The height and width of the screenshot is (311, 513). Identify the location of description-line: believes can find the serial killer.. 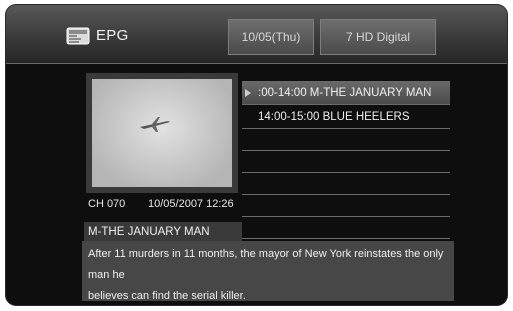
(167, 296).